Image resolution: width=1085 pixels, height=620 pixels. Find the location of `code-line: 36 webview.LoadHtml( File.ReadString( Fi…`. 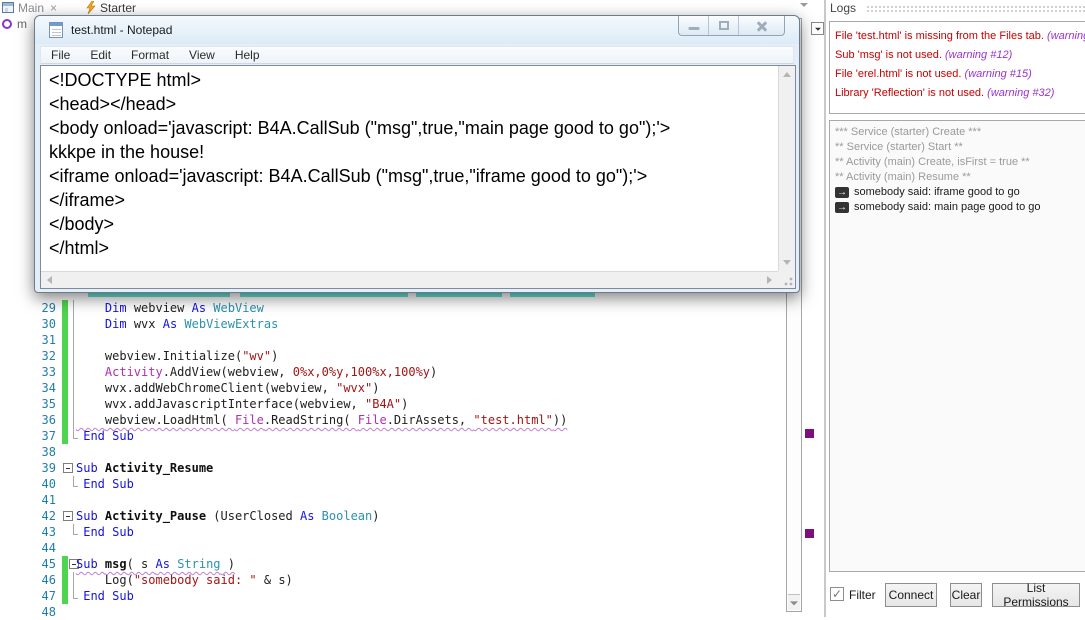

code-line: 36 webview.LoadHtml( File.ReadString( Fi… is located at coordinates (393, 420).